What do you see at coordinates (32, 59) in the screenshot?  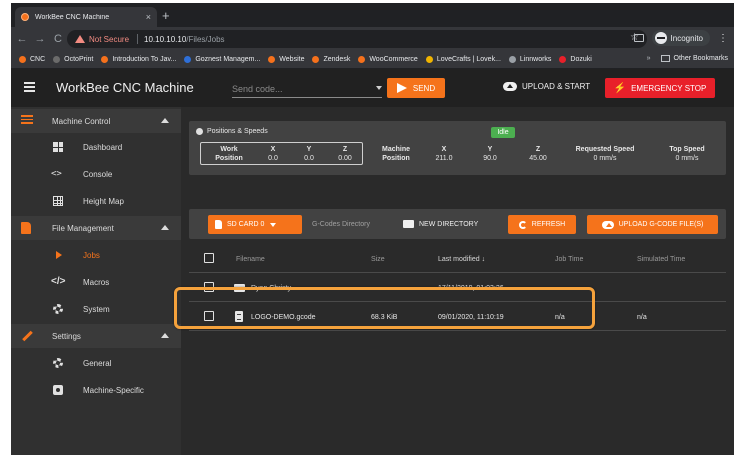 I see `bookmark-item: CNC` at bounding box center [32, 59].